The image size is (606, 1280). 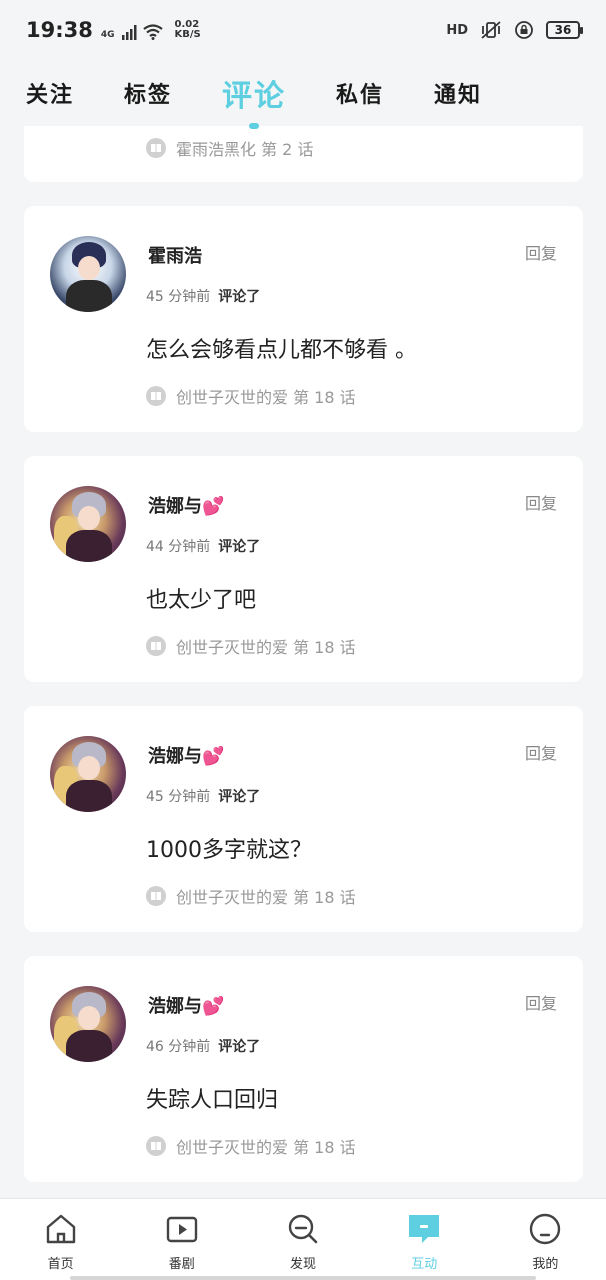 I want to click on nav-discover: 发现, so click(x=302, y=1239).